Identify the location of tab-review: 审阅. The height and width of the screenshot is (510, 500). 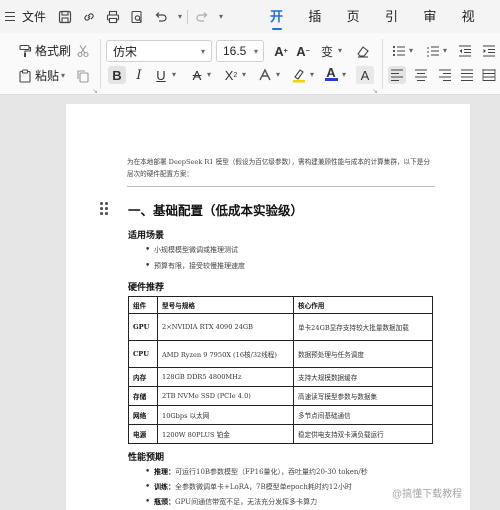
(430, 28).